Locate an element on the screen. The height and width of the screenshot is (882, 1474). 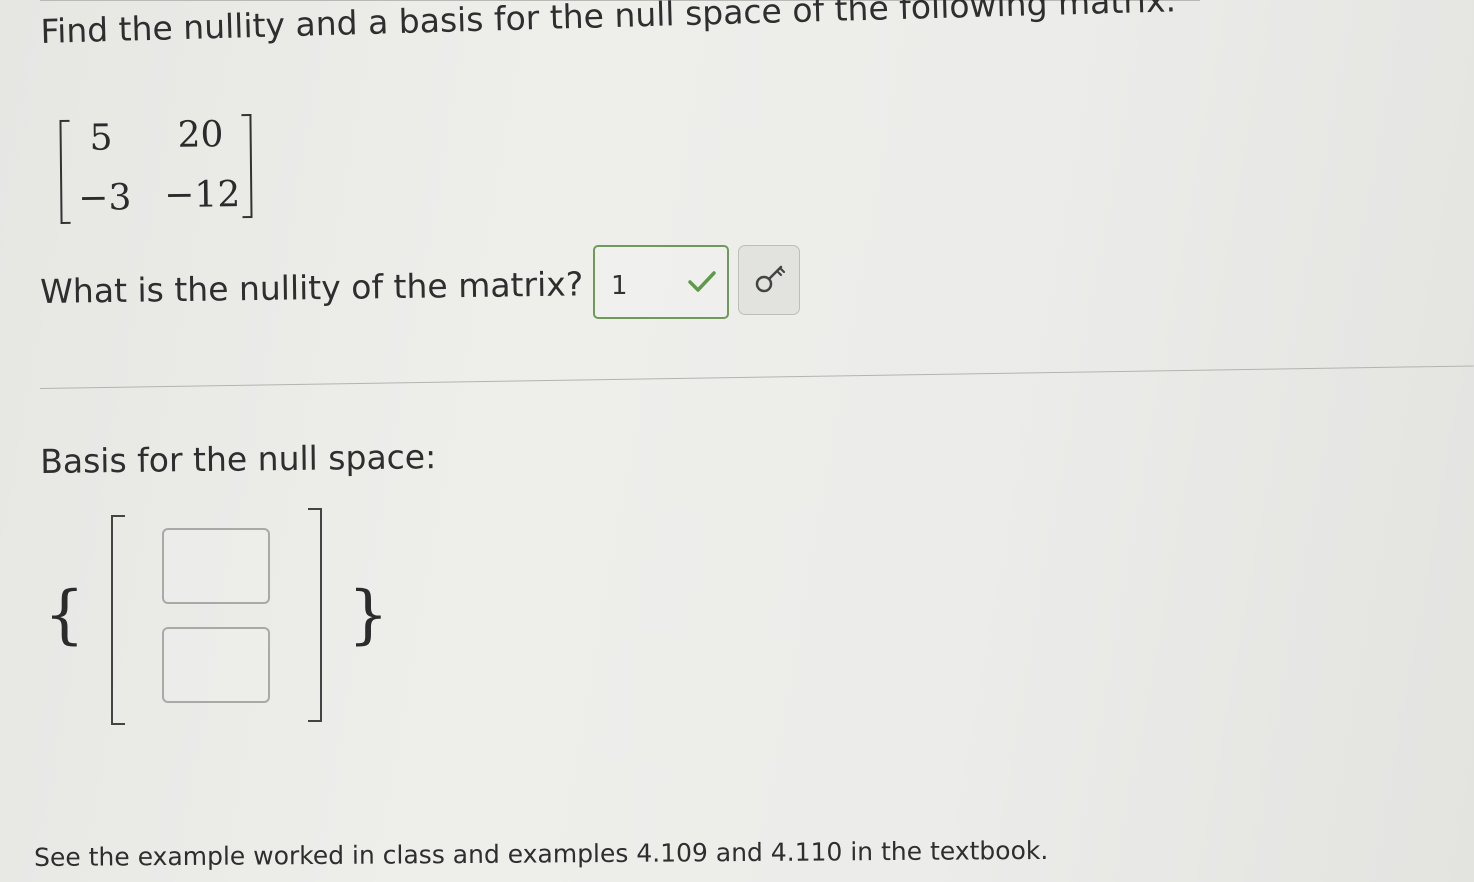
show-answer-key-button is located at coordinates (769, 280).